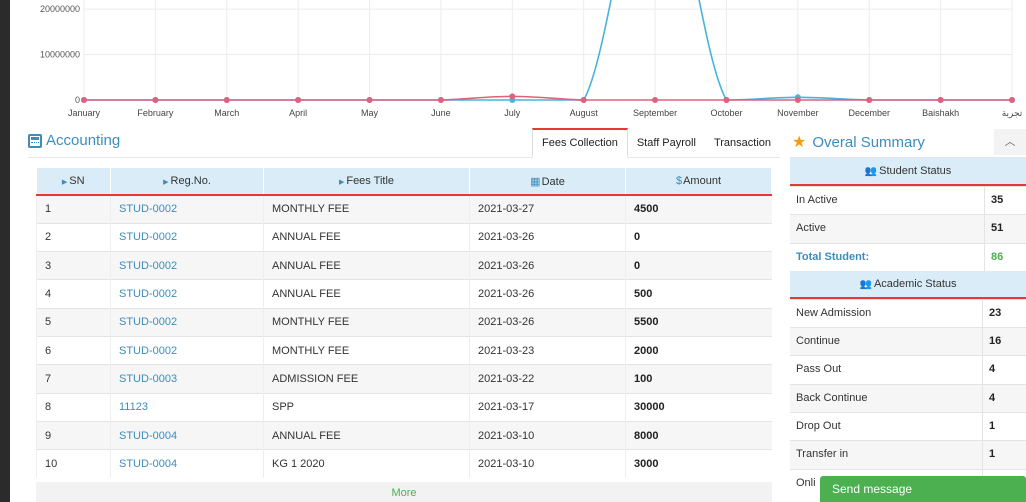 The height and width of the screenshot is (502, 1026). What do you see at coordinates (187, 379) in the screenshot?
I see `row-regno-link: STUD-0003` at bounding box center [187, 379].